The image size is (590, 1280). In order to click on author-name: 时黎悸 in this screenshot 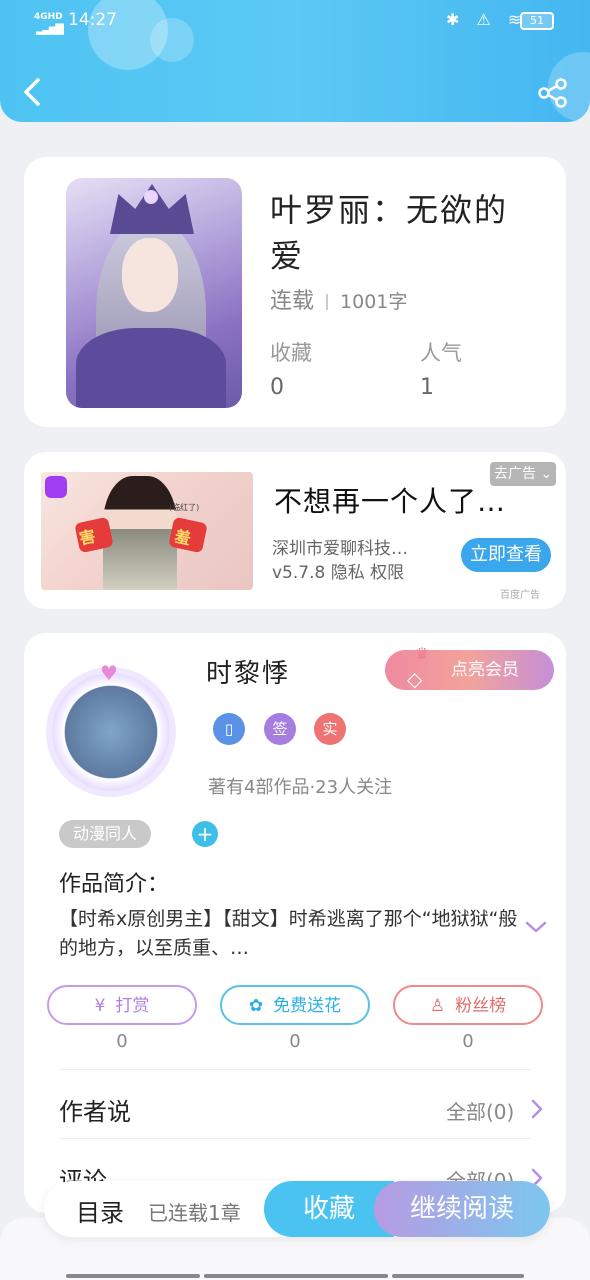, I will do `click(248, 671)`.